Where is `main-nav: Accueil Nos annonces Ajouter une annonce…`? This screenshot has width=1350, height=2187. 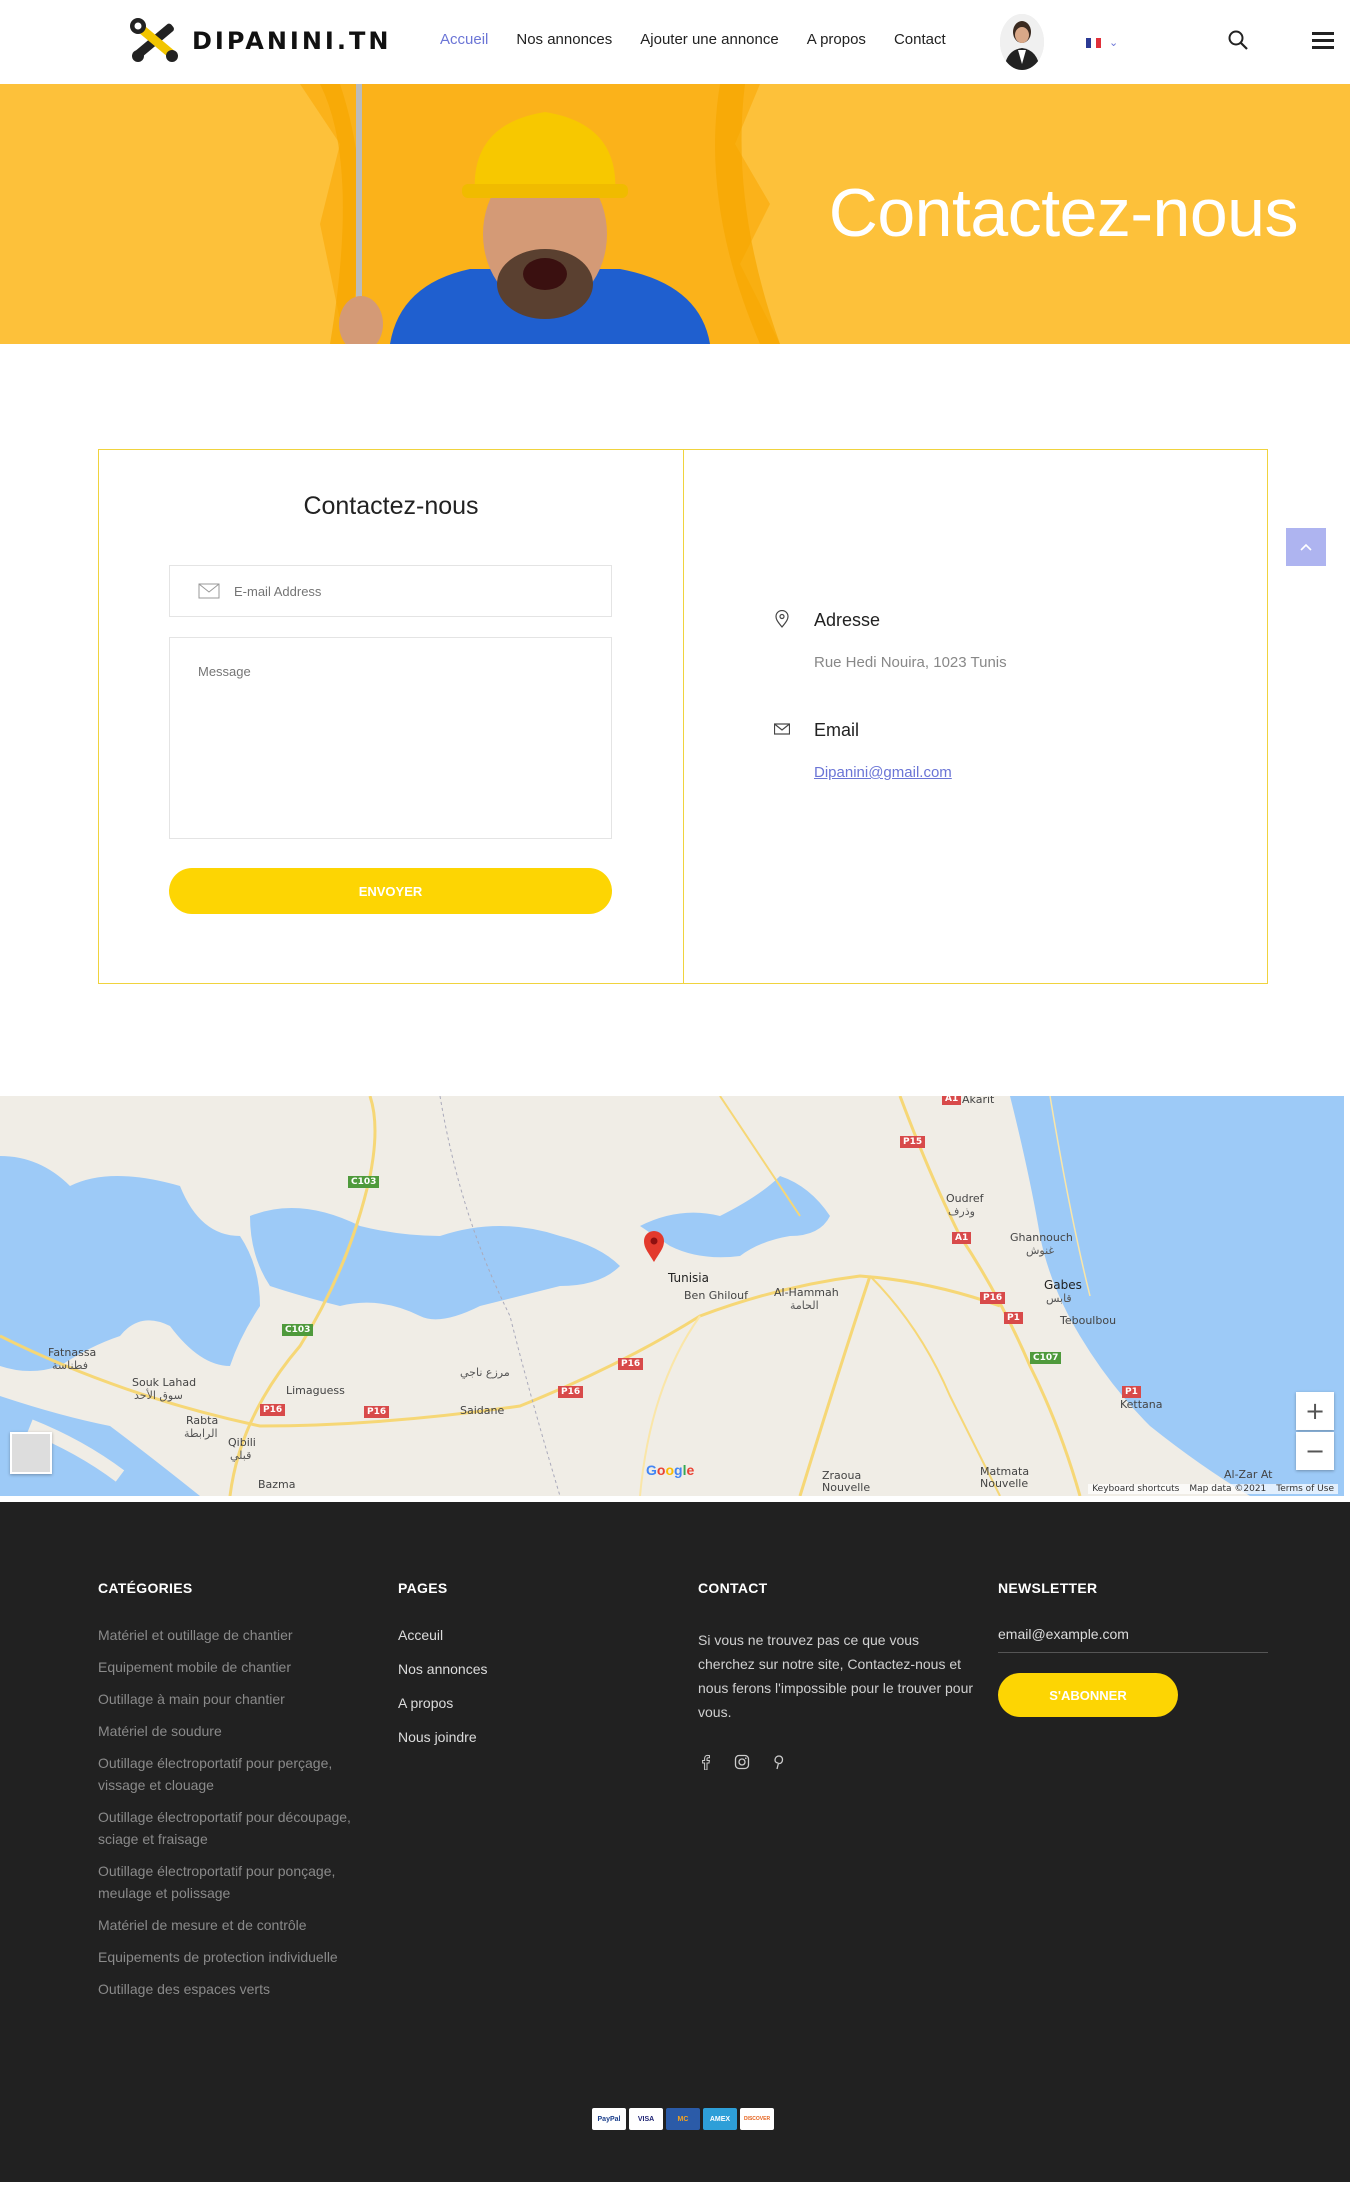
main-nav: Accueil Nos annonces Ajouter une annonce… is located at coordinates (693, 39).